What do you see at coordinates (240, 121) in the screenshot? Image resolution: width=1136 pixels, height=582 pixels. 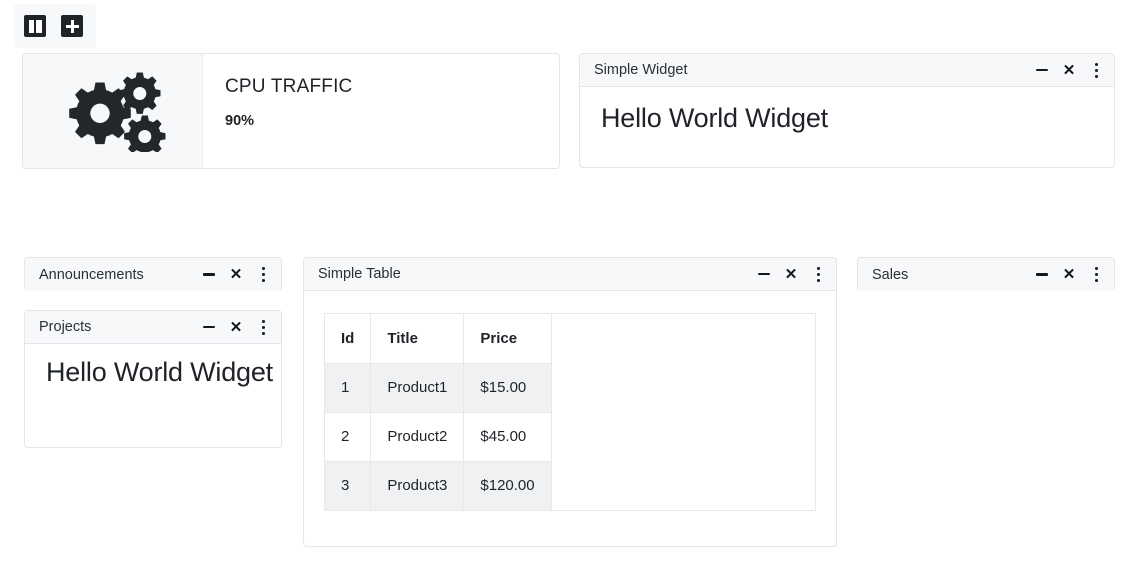 I see `cpu-traffic-value: 90%` at bounding box center [240, 121].